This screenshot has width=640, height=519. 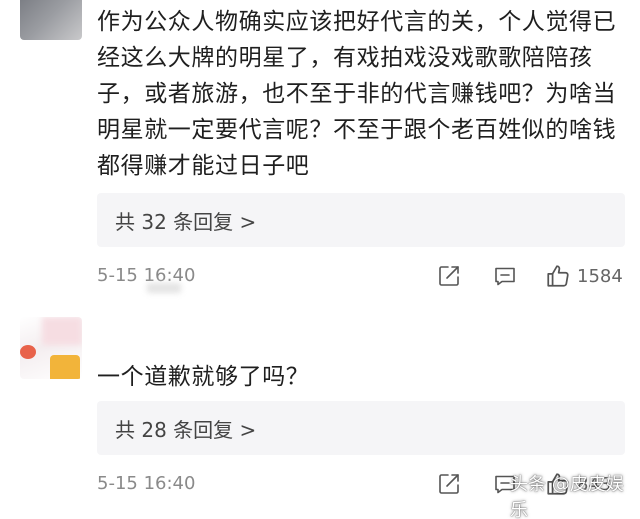 I want to click on comment-text: 一个道歉就够了吗？, so click(x=203, y=377).